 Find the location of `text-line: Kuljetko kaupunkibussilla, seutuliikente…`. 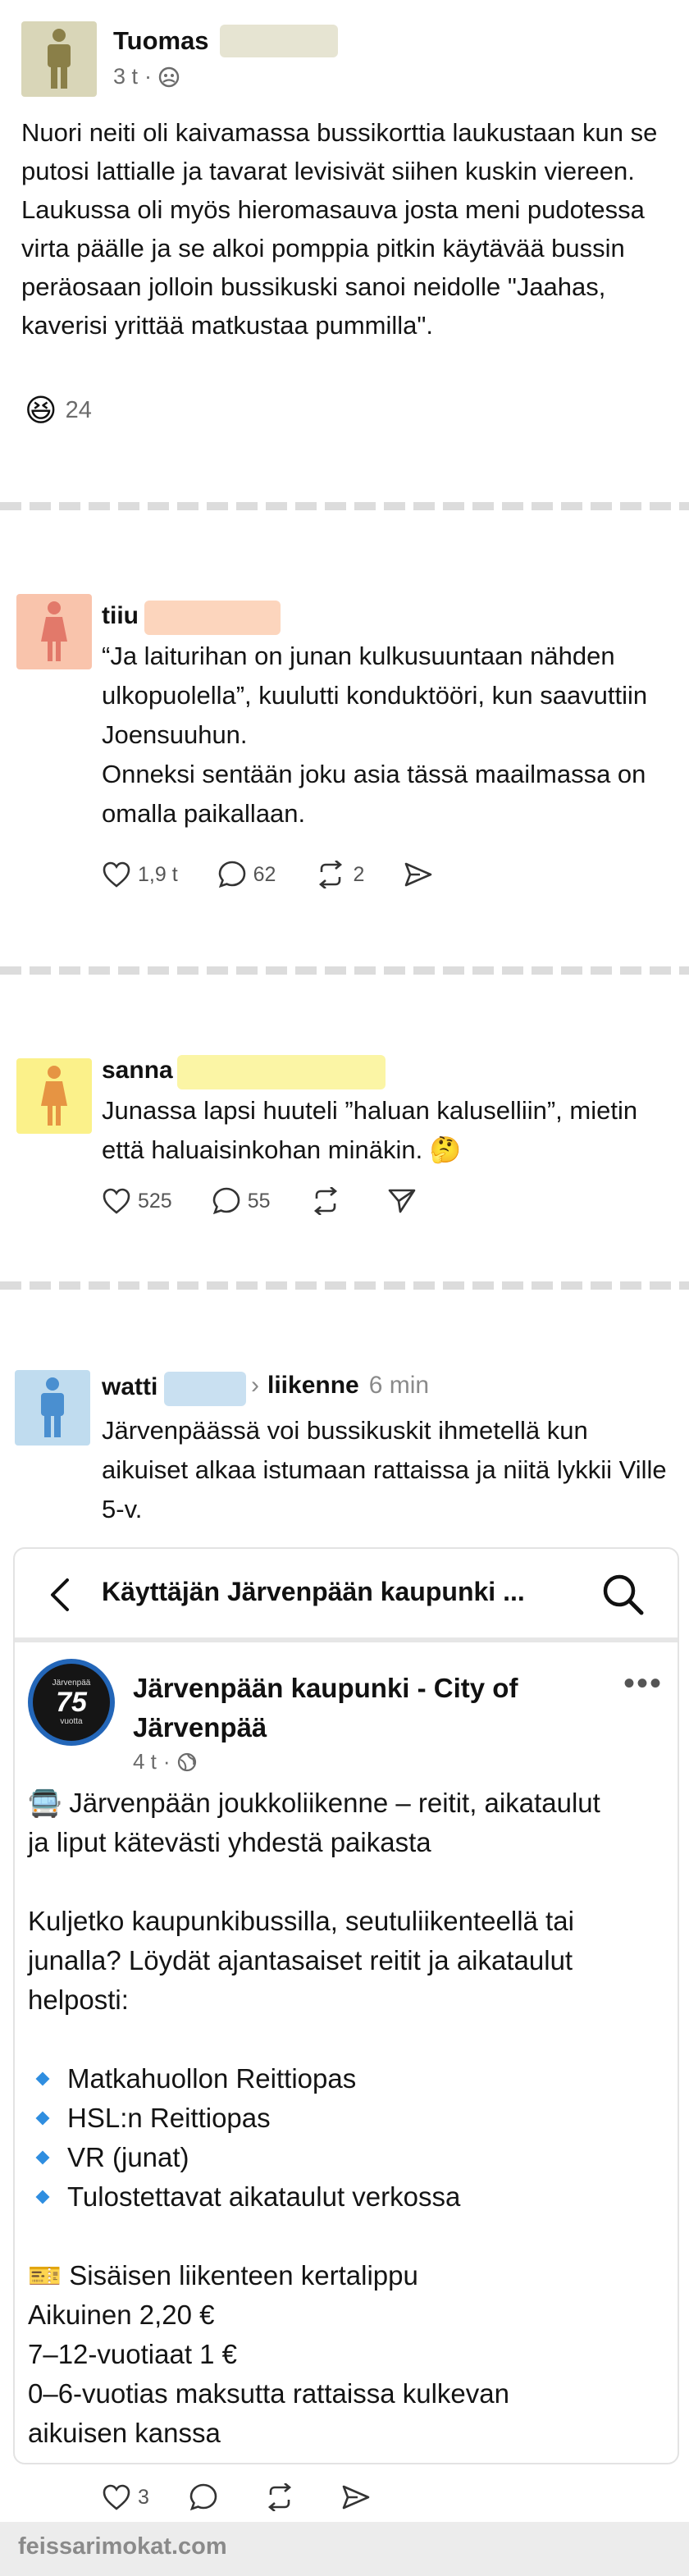

text-line: Kuljetko kaupunkibussilla, seutuliikente… is located at coordinates (301, 1921).